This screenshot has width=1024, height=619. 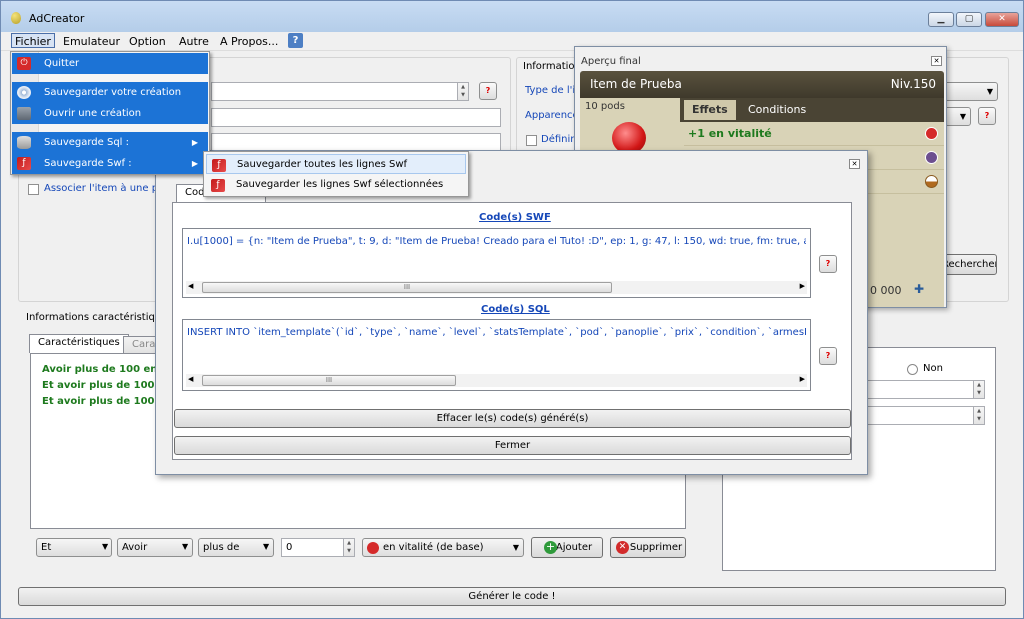 I want to click on menu-item-label: Sauvegarder toutes les lignes Swf, so click(x=322, y=164).